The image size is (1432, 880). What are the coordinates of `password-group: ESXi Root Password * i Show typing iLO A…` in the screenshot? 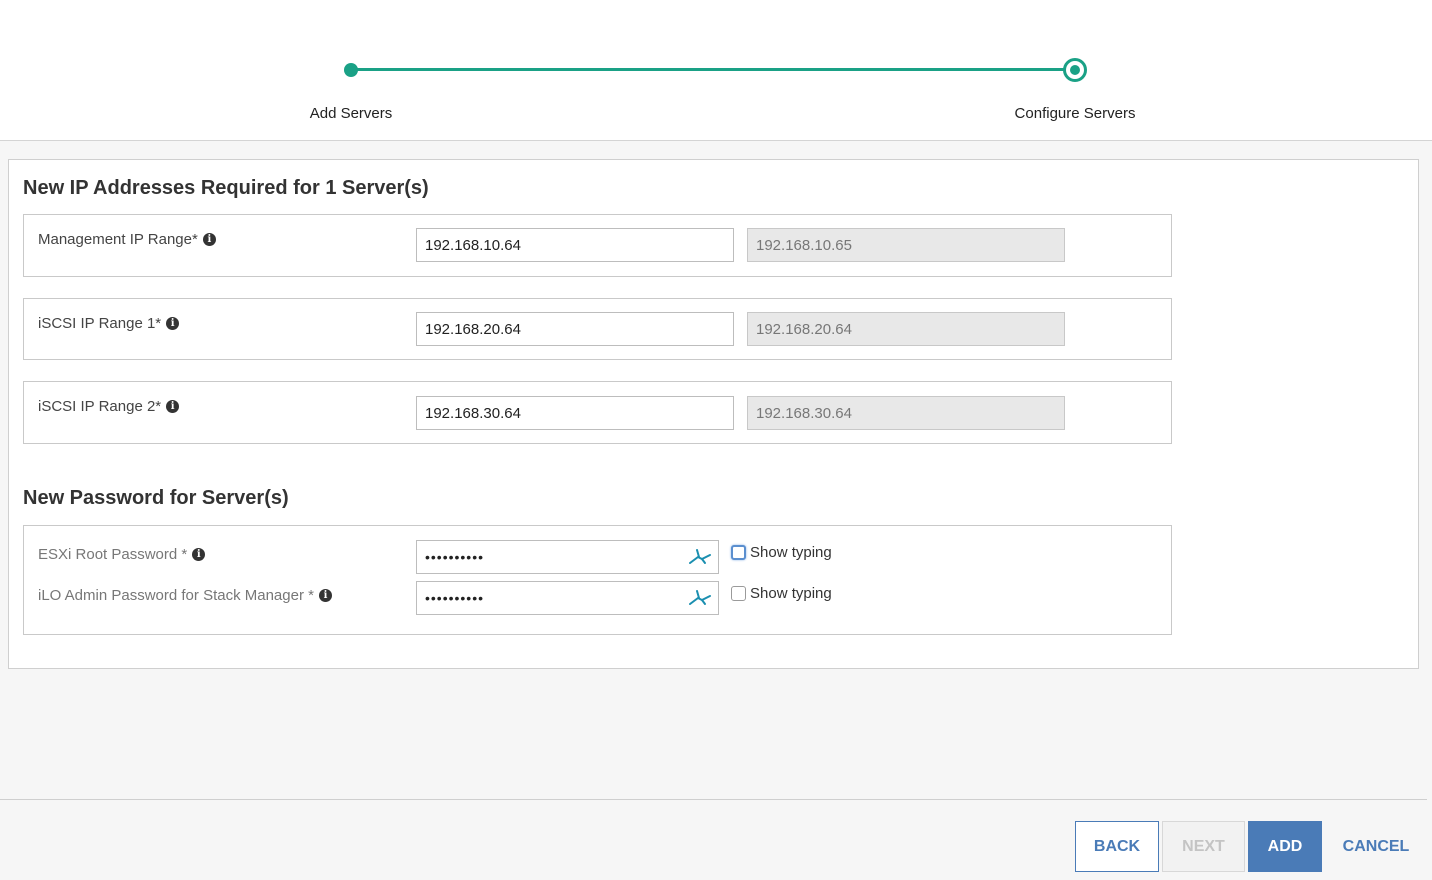 It's located at (597, 580).